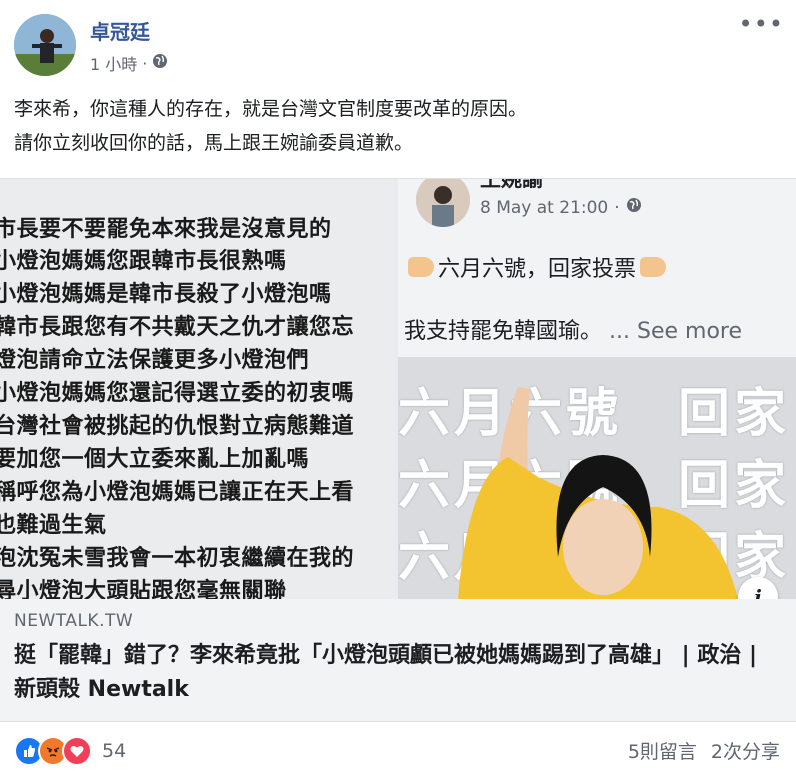 The width and height of the screenshot is (796, 773). Describe the element at coordinates (155, 360) in the screenshot. I see `screenshot-line: 燈泡請命立法保護更多小燈泡們` at that location.